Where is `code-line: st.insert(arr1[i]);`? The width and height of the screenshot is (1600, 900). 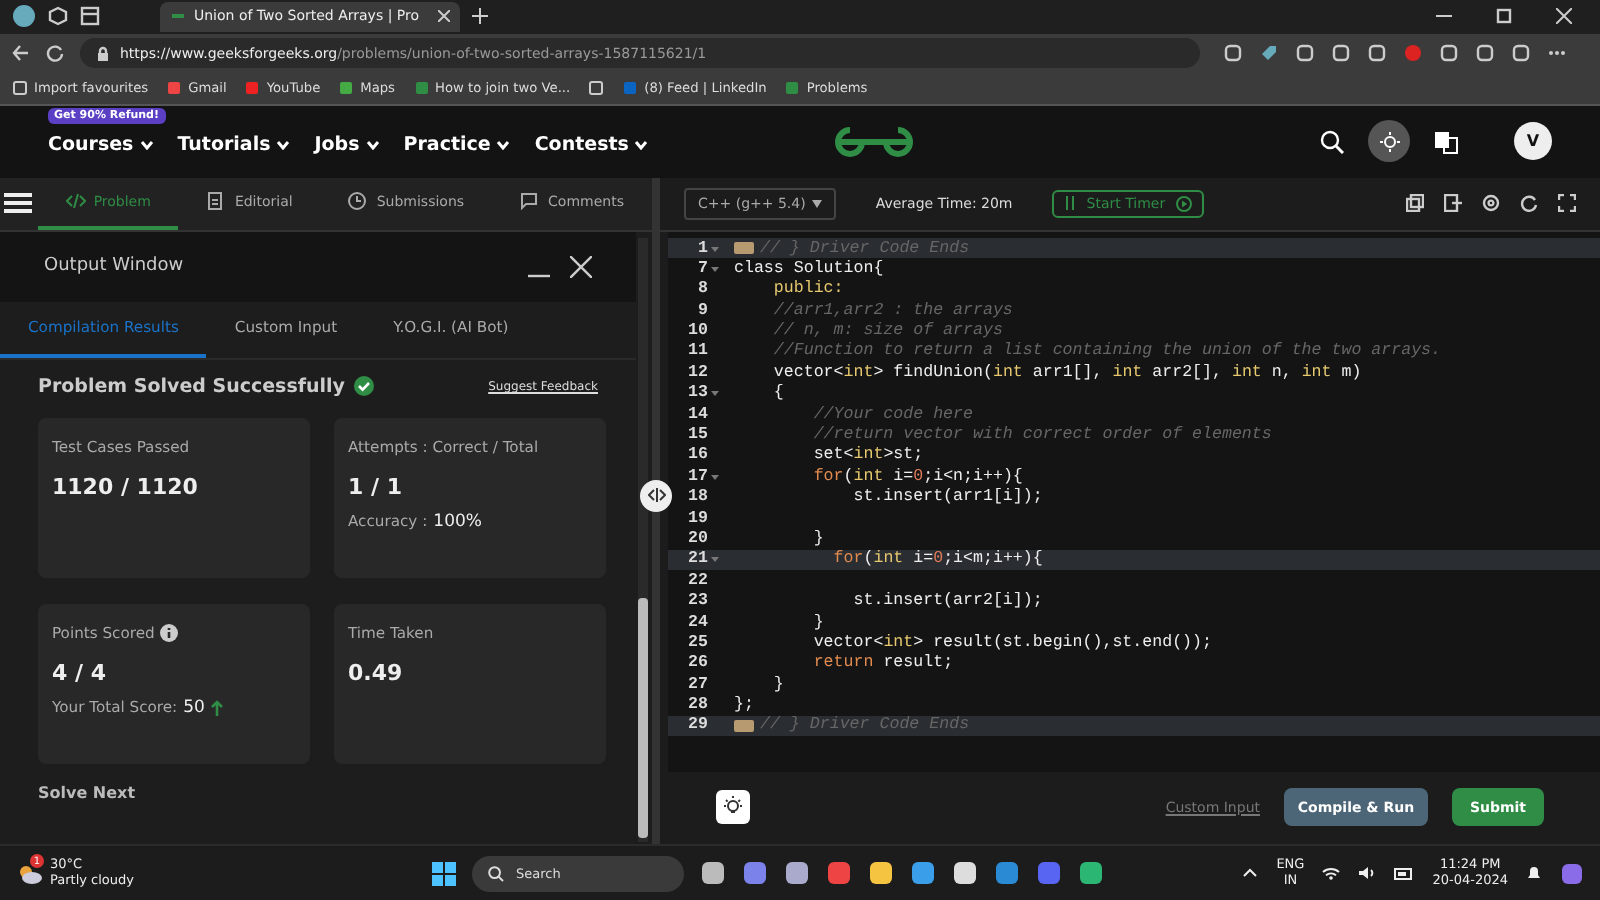
code-line: st.insert(arr1[i]); is located at coordinates (947, 497).